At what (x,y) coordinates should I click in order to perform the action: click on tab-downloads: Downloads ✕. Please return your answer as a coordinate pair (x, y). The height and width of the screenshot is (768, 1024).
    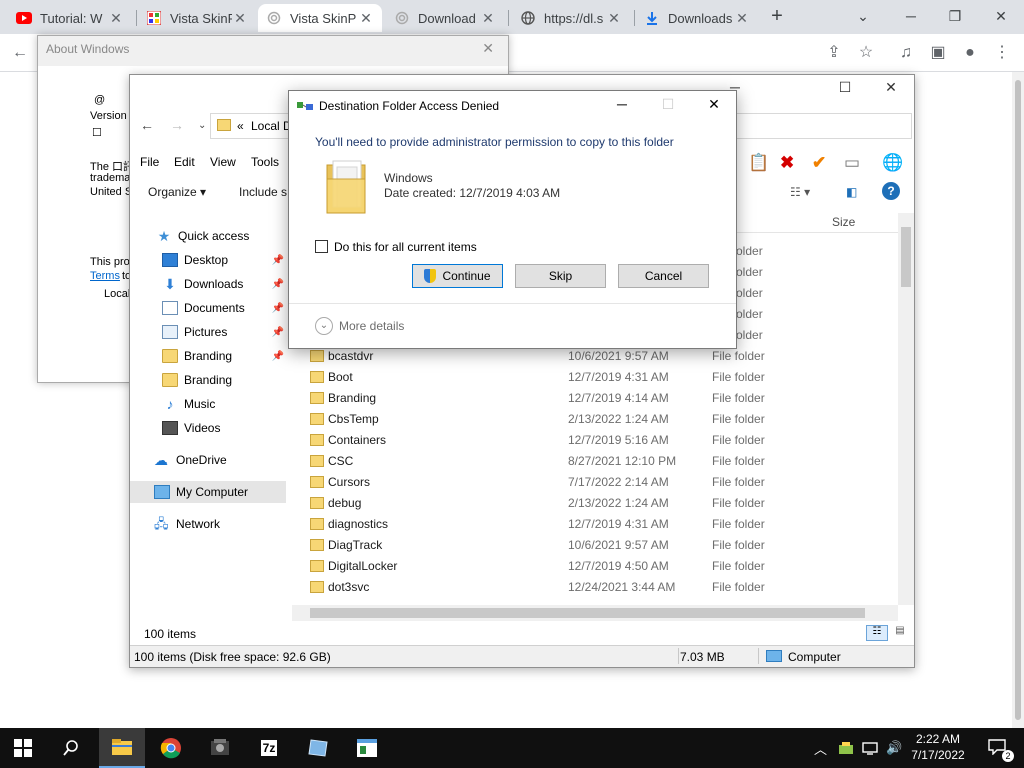
    Looking at the image, I should click on (697, 18).